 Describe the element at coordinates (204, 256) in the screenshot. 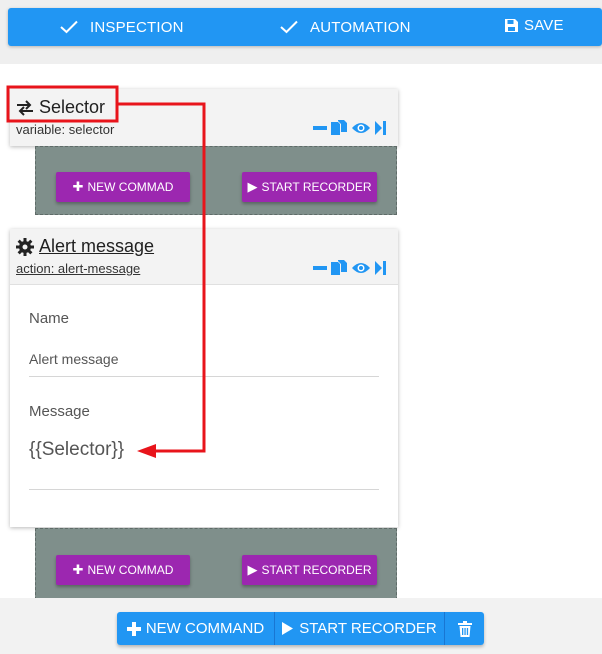

I see `alert-card-header: Alert message action: alert-message` at that location.